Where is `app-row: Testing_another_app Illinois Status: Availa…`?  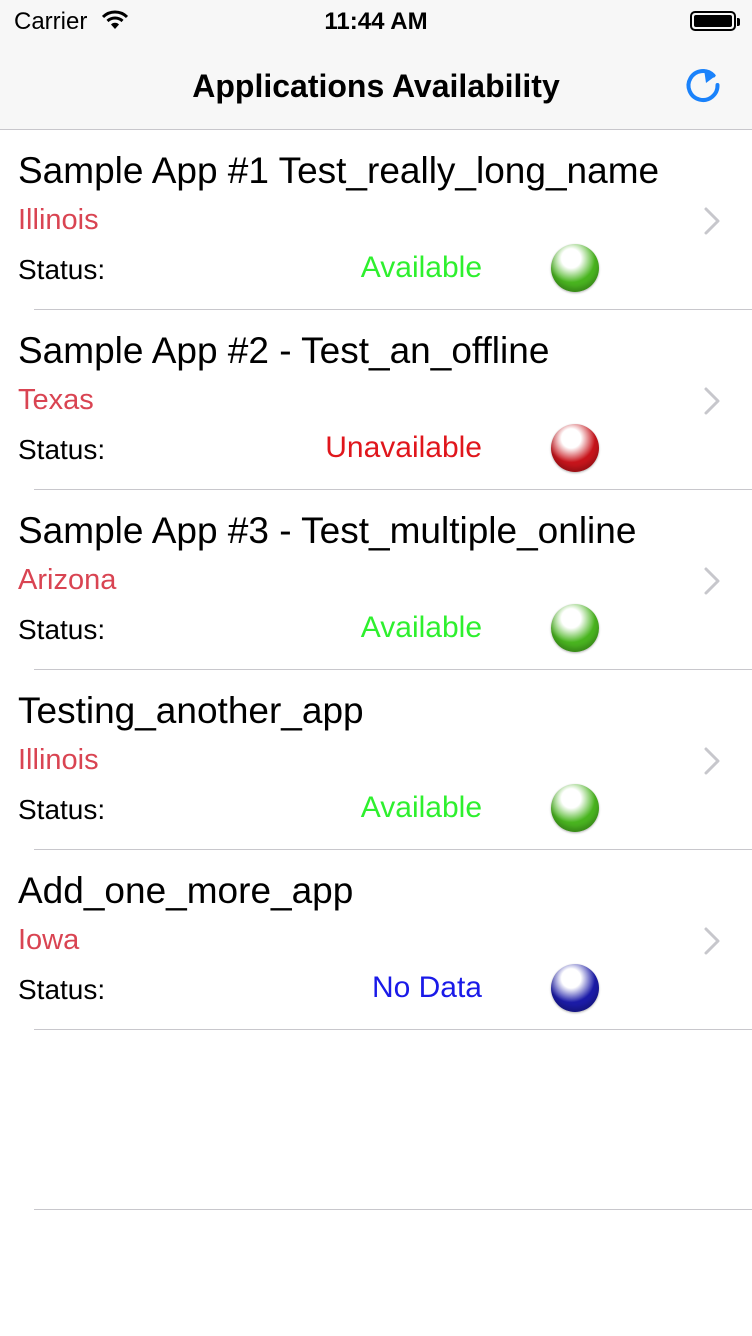
app-row: Testing_another_app Illinois Status: Availa… is located at coordinates (376, 760).